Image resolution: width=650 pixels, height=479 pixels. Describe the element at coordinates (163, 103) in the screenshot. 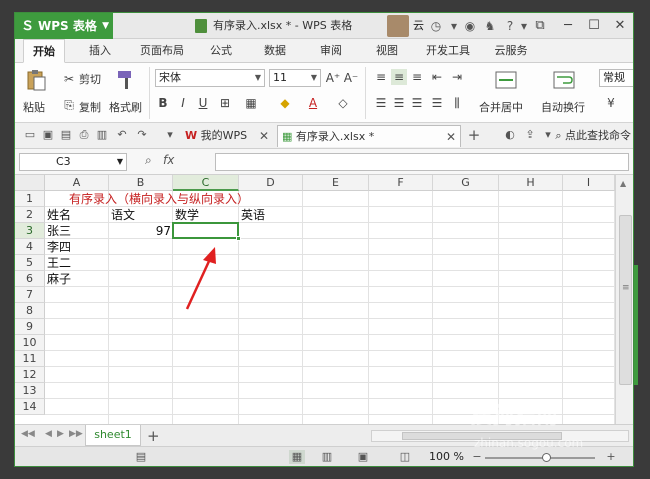

I see `bold-button: B` at that location.